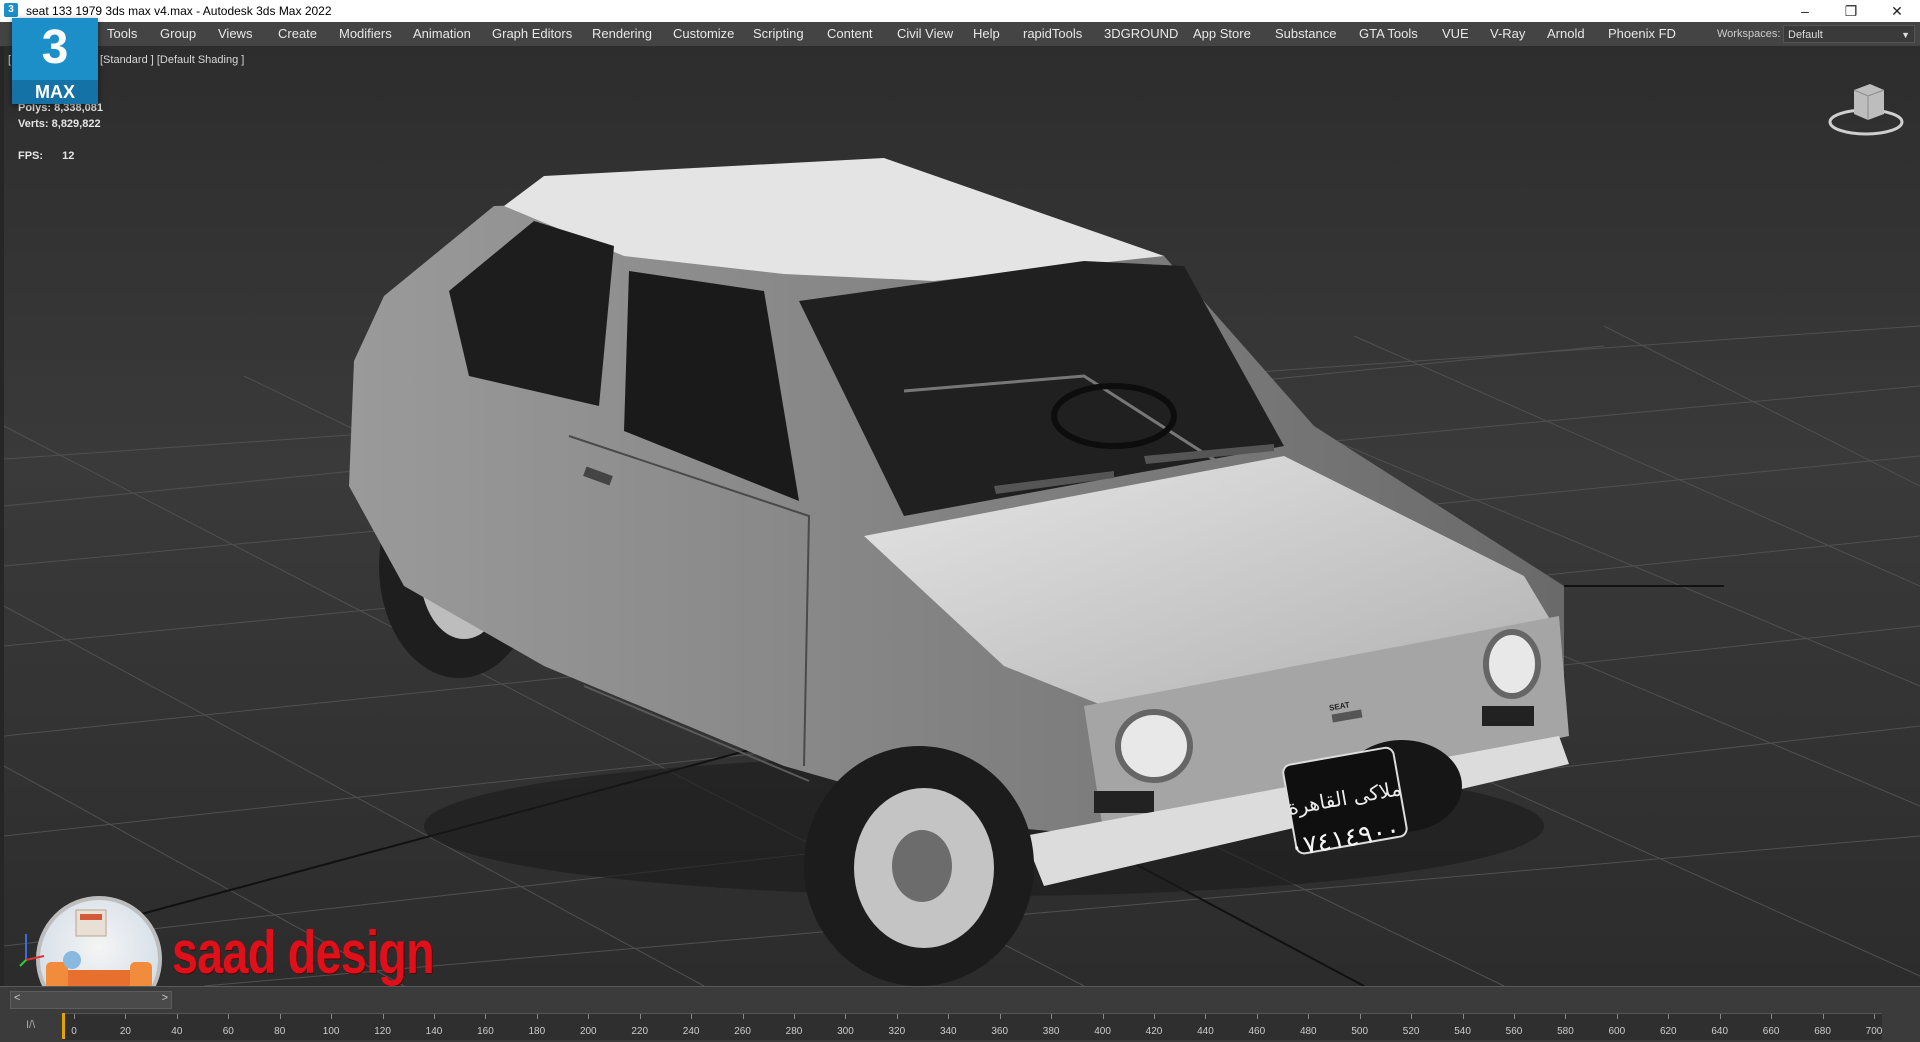 The image size is (1920, 1042). What do you see at coordinates (442, 33) in the screenshot?
I see `menu-animation: Animation` at bounding box center [442, 33].